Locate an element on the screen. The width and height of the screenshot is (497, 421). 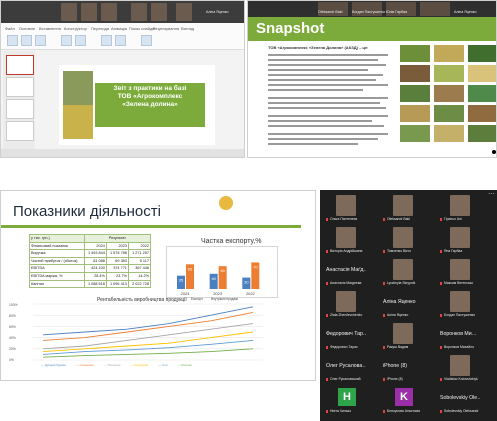
participant-tile: Ольга Пантелеєв is located at coordinates (346, 209).